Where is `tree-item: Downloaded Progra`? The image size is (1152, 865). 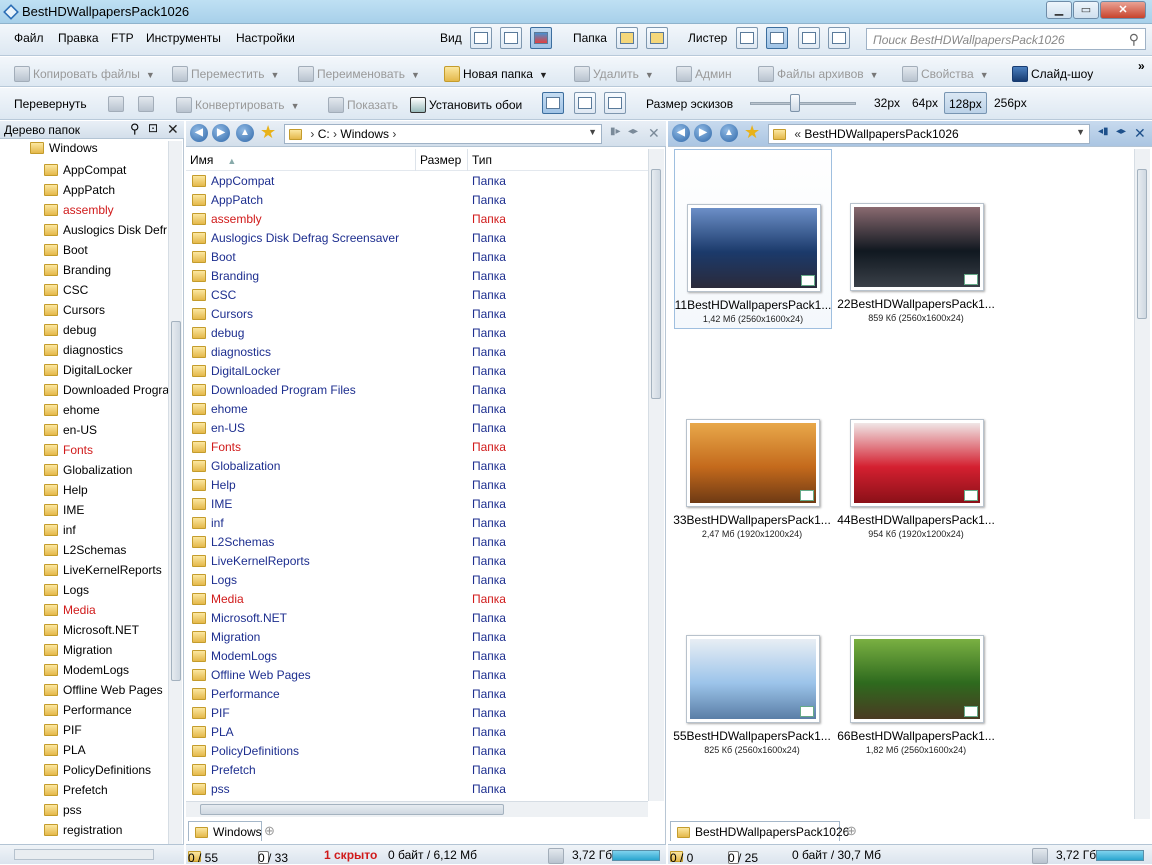 tree-item: Downloaded Progra is located at coordinates (106, 393).